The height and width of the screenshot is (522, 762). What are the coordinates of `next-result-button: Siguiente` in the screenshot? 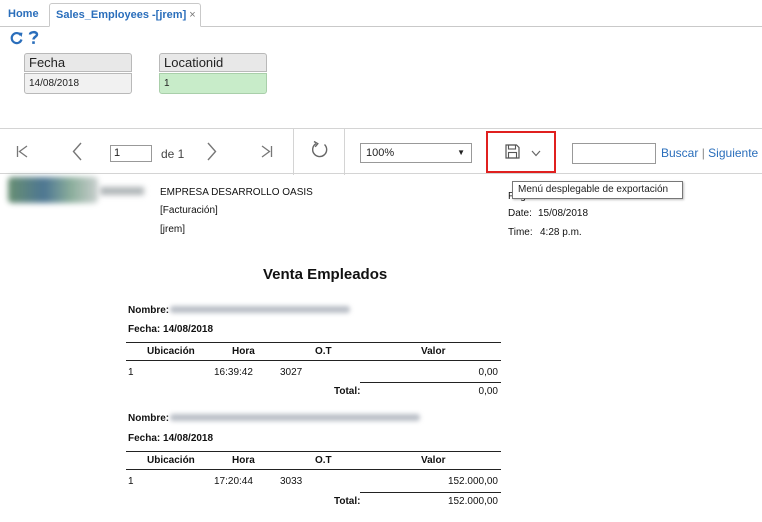 It's located at (733, 153).